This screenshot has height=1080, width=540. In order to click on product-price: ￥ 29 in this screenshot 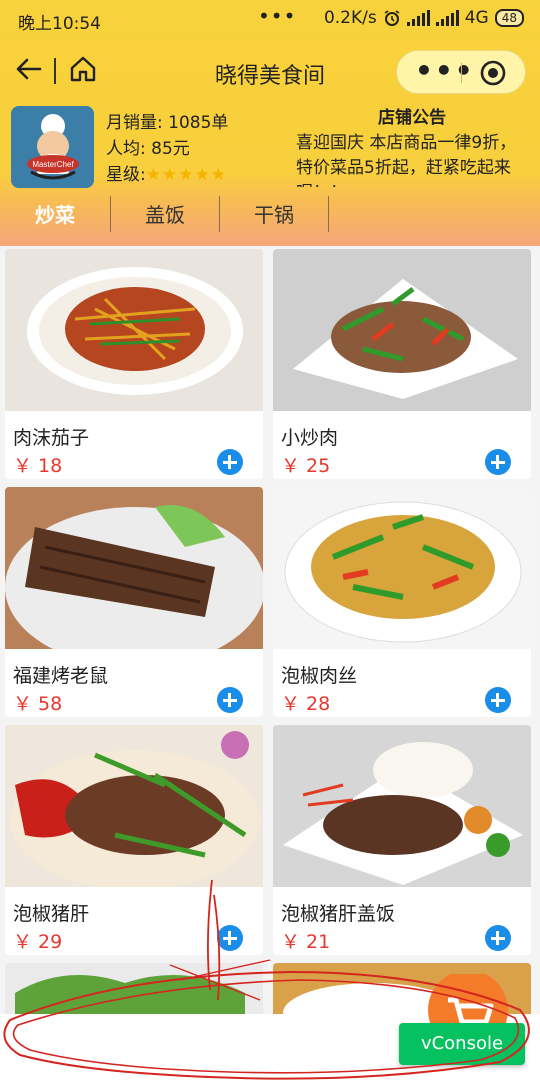, I will do `click(38, 942)`.